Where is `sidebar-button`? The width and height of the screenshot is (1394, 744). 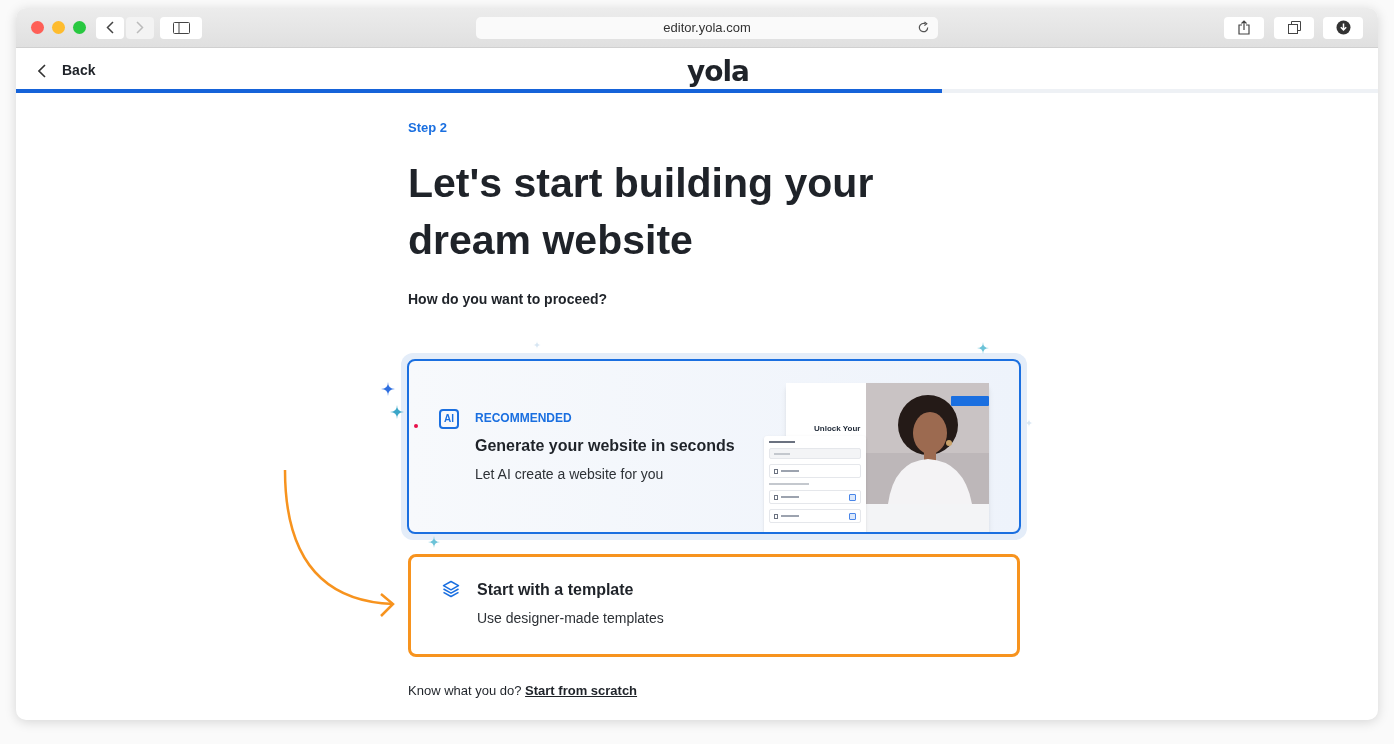 sidebar-button is located at coordinates (181, 27).